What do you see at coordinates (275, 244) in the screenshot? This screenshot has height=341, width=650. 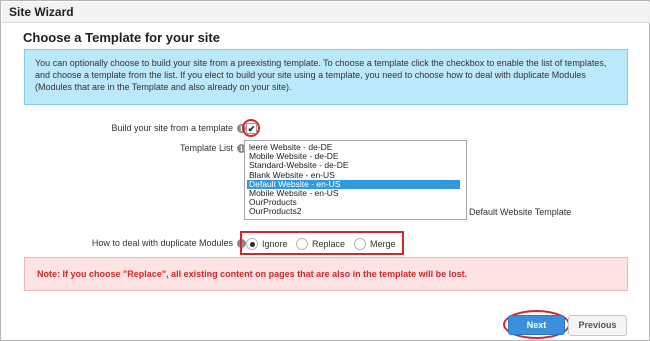 I see `radio-label: Ignore` at bounding box center [275, 244].